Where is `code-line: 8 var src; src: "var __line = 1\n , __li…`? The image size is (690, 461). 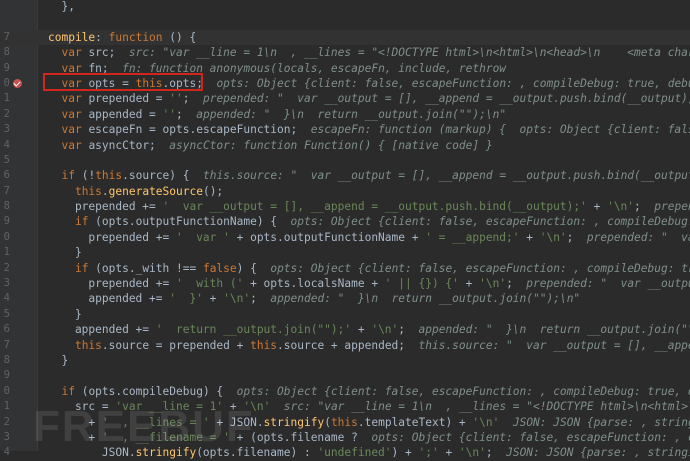
code-line: 8 var src; src: "var __line = 1\n , __li… is located at coordinates (345, 52).